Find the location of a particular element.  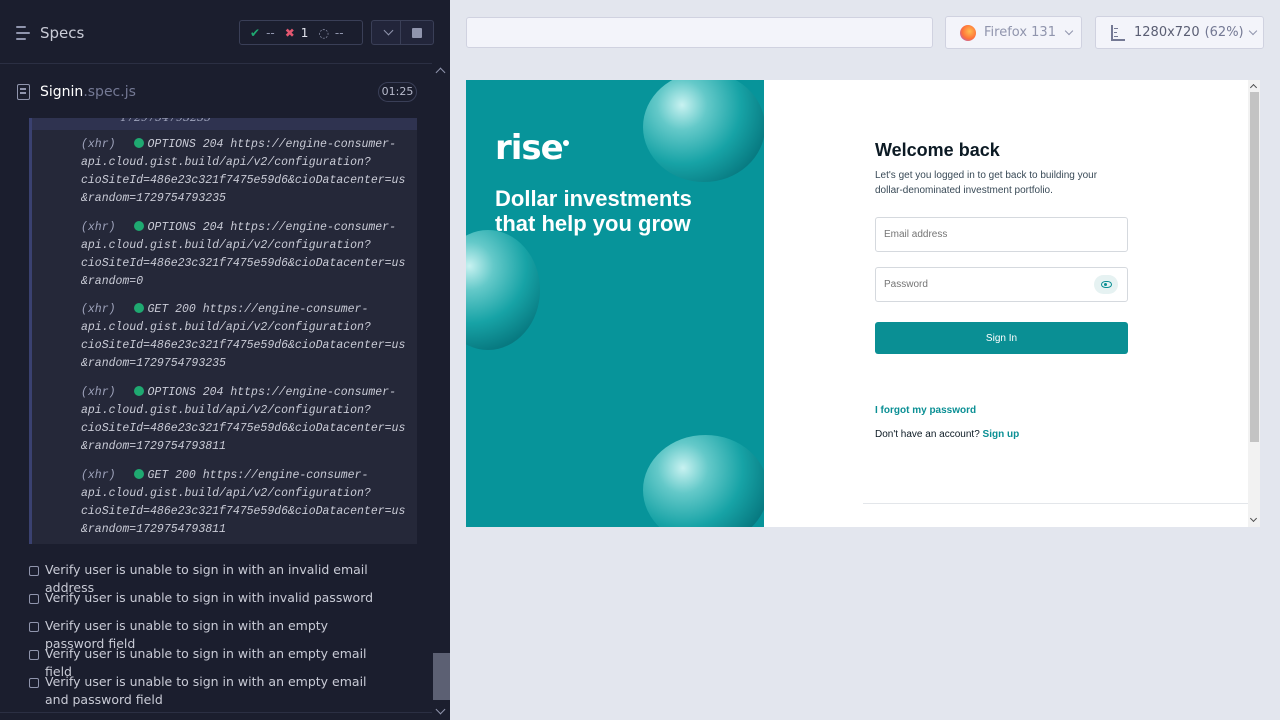

app-scroll-thumb is located at coordinates (1254, 267).